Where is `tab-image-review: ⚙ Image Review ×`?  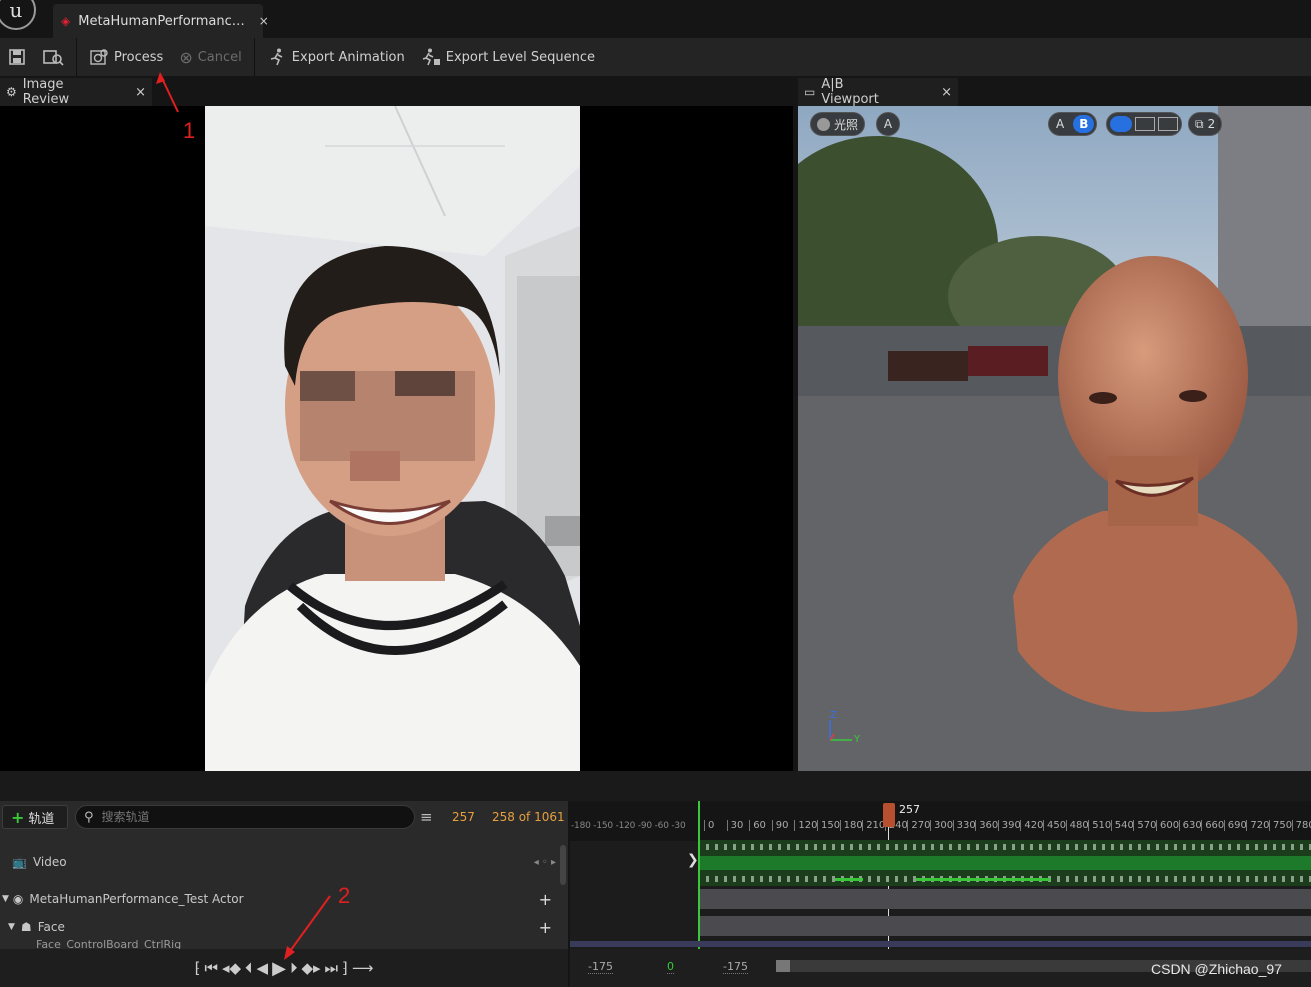
tab-image-review: ⚙ Image Review × is located at coordinates (76, 92).